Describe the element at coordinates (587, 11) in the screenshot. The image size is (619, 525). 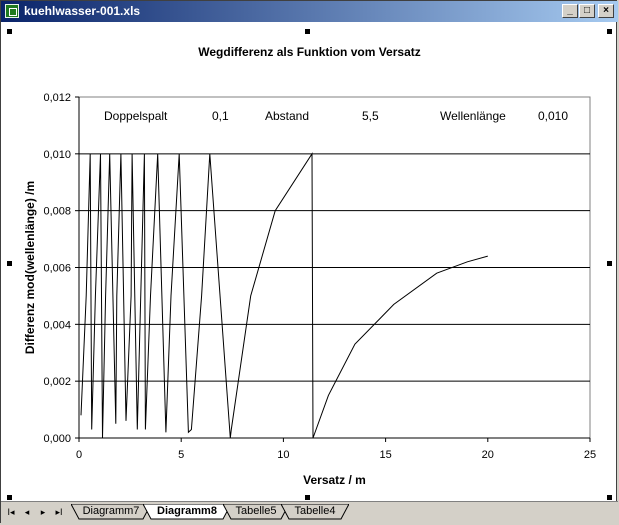
I see `maximize-button: □` at that location.